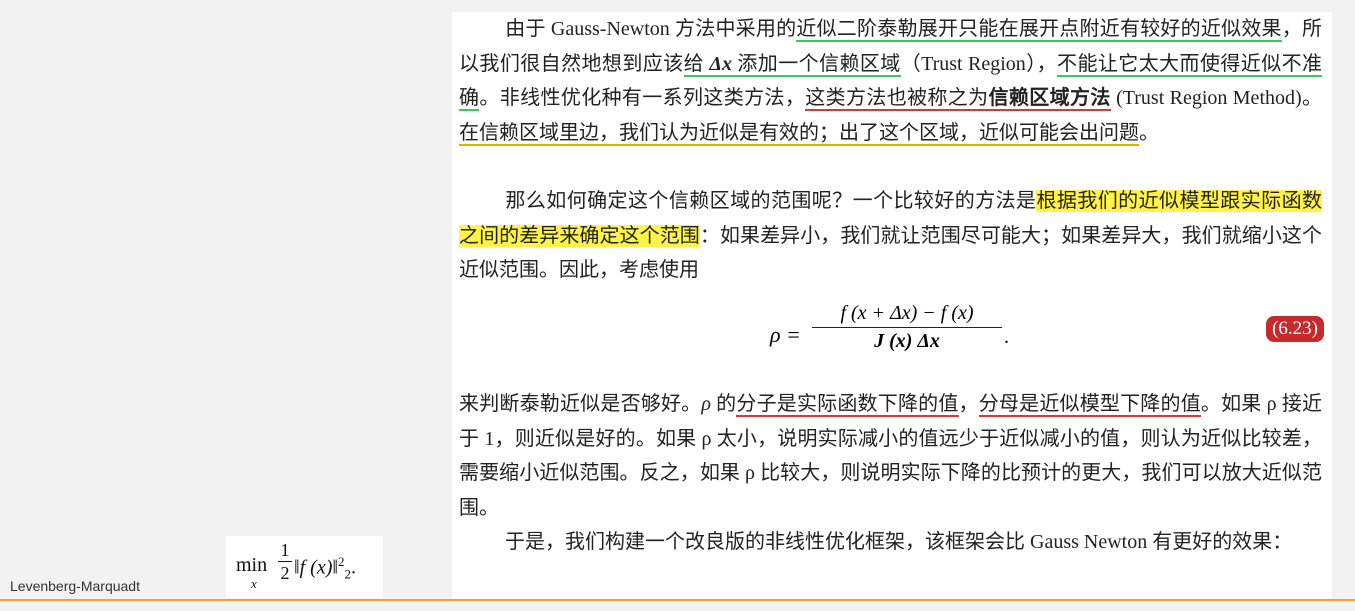  I want to click on side-label-levenberg-marquadt: Levenberg-Marquadt, so click(75, 586).